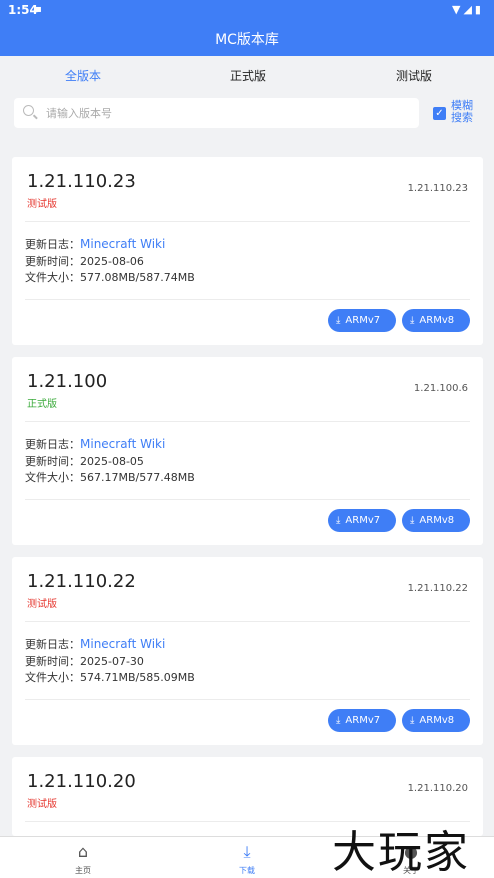 The height and width of the screenshot is (878, 494). I want to click on search-box, so click(216, 113).